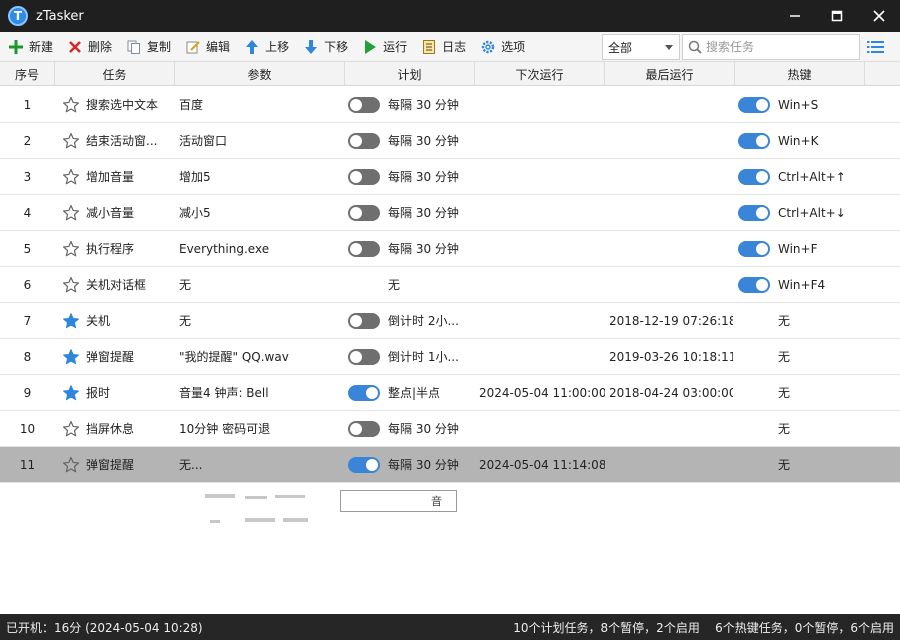 Image resolution: width=900 pixels, height=640 pixels. What do you see at coordinates (27, 392) in the screenshot?
I see `row-number: 9` at bounding box center [27, 392].